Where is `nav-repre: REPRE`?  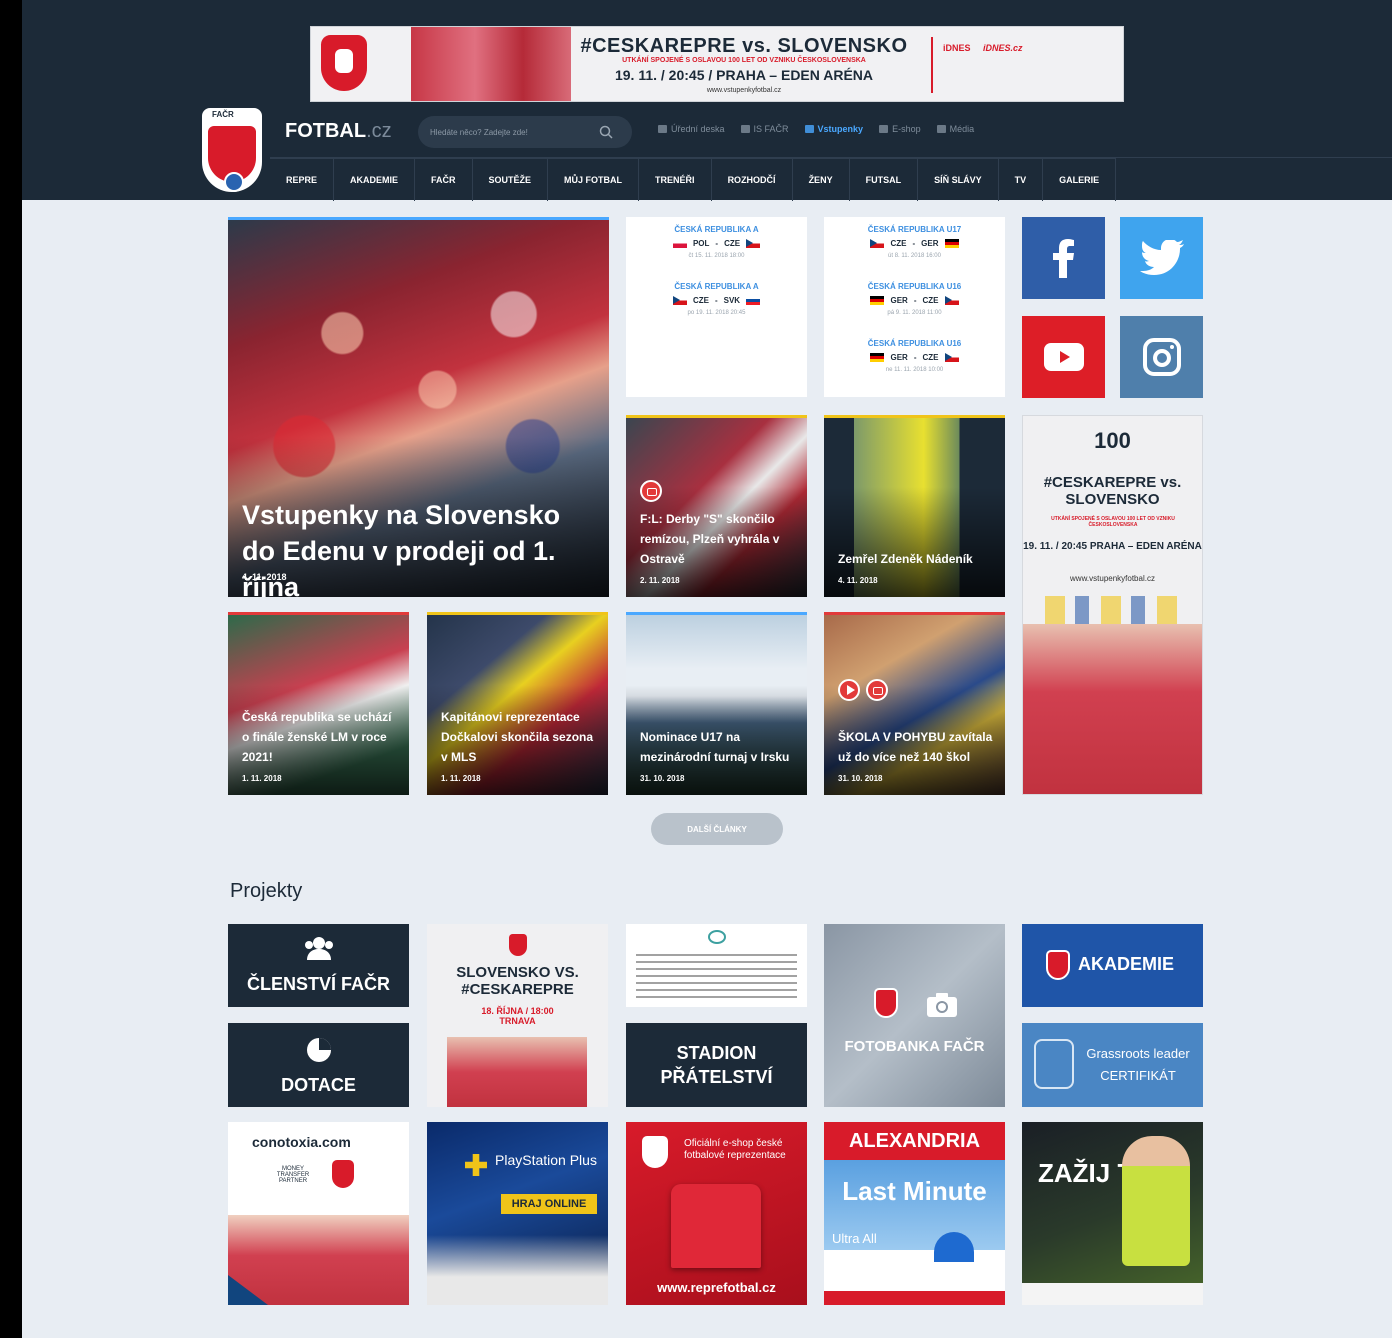 nav-repre: REPRE is located at coordinates (302, 180).